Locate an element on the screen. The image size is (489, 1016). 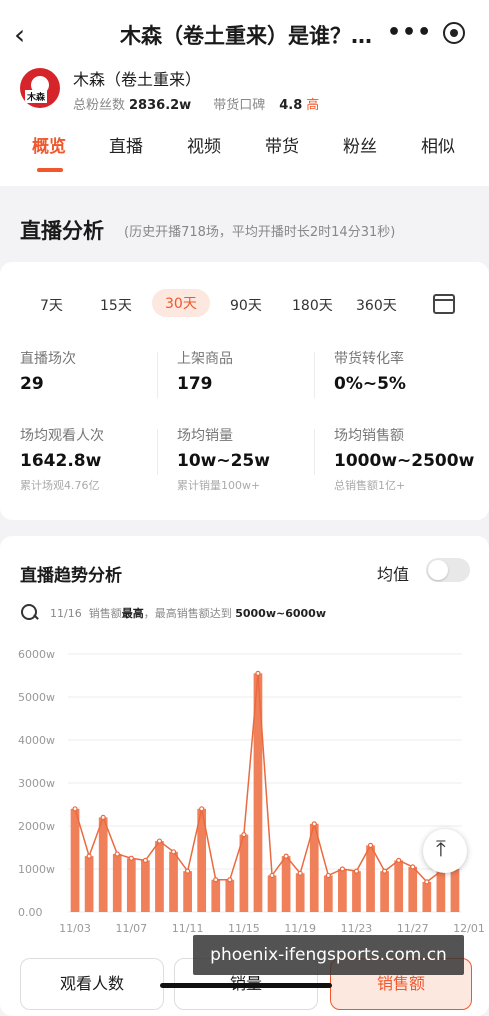
y-tick-label: 0.00 is located at coordinates (30, 912).